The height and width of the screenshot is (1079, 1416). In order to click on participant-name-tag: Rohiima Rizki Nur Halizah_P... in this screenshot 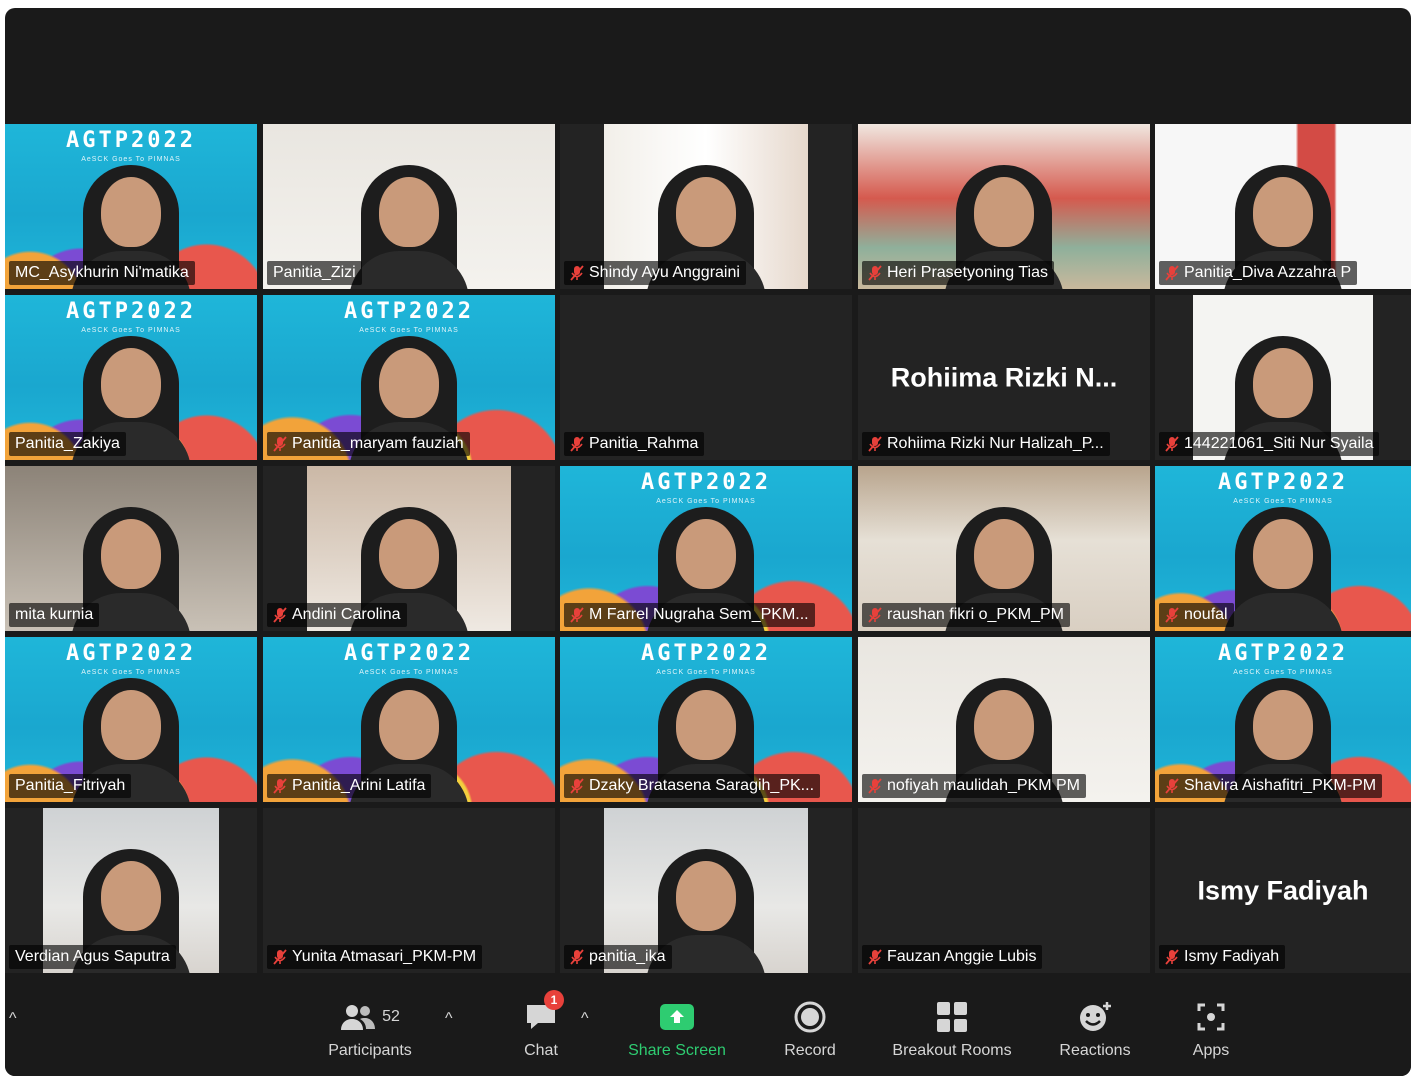, I will do `click(986, 444)`.